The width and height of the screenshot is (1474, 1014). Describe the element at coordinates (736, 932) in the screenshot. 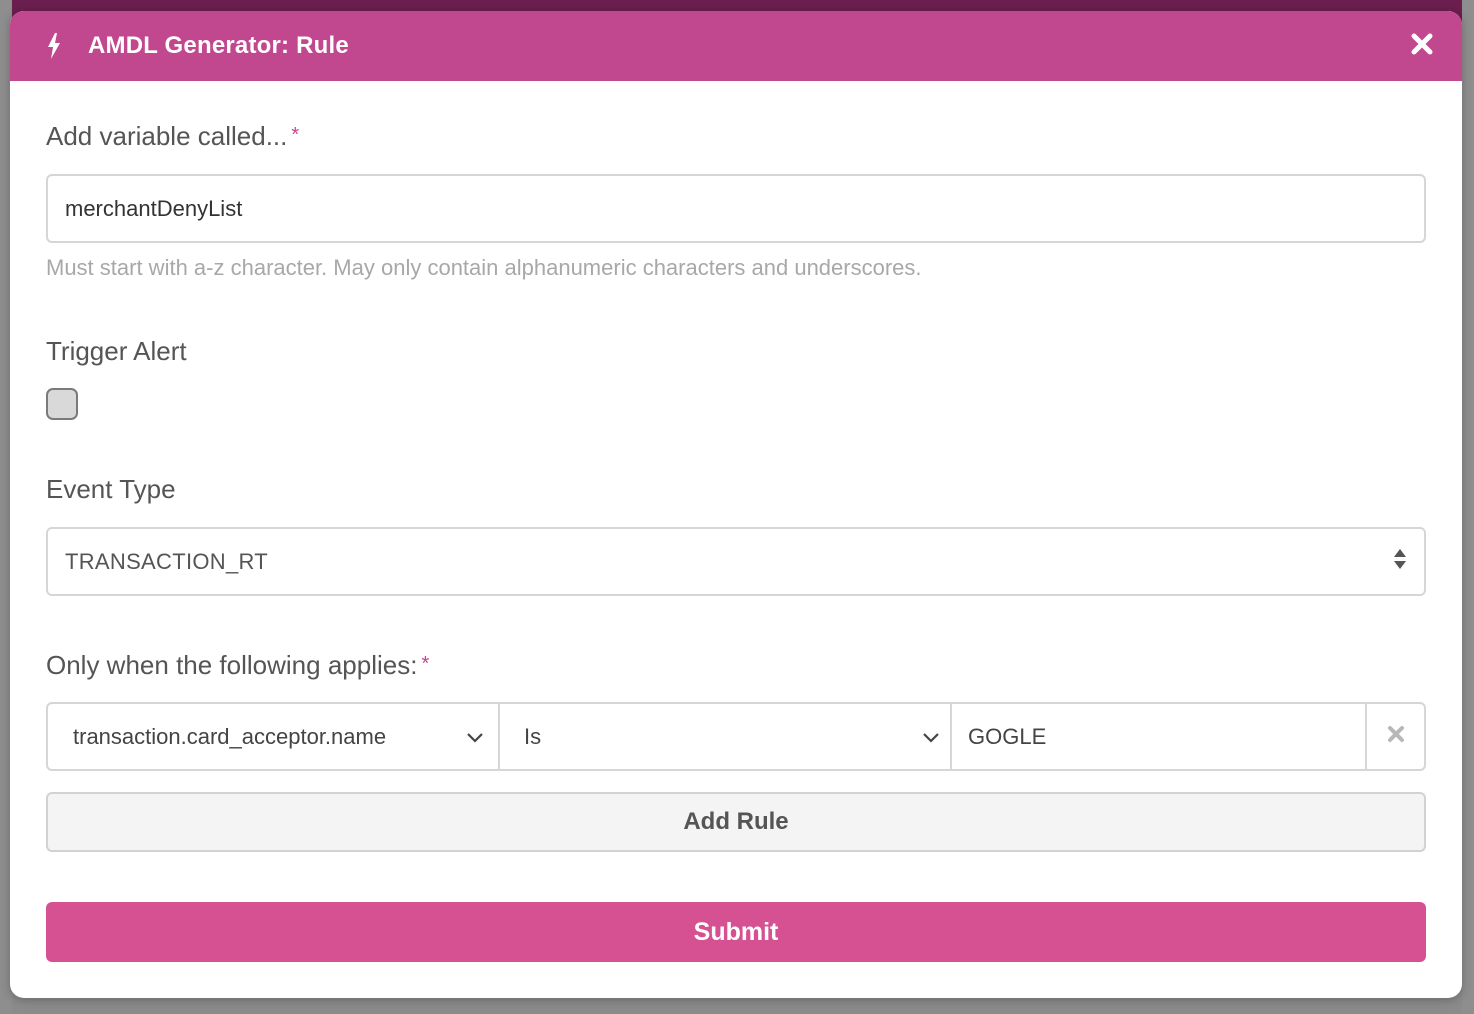

I see `submit-button: Submit` at that location.